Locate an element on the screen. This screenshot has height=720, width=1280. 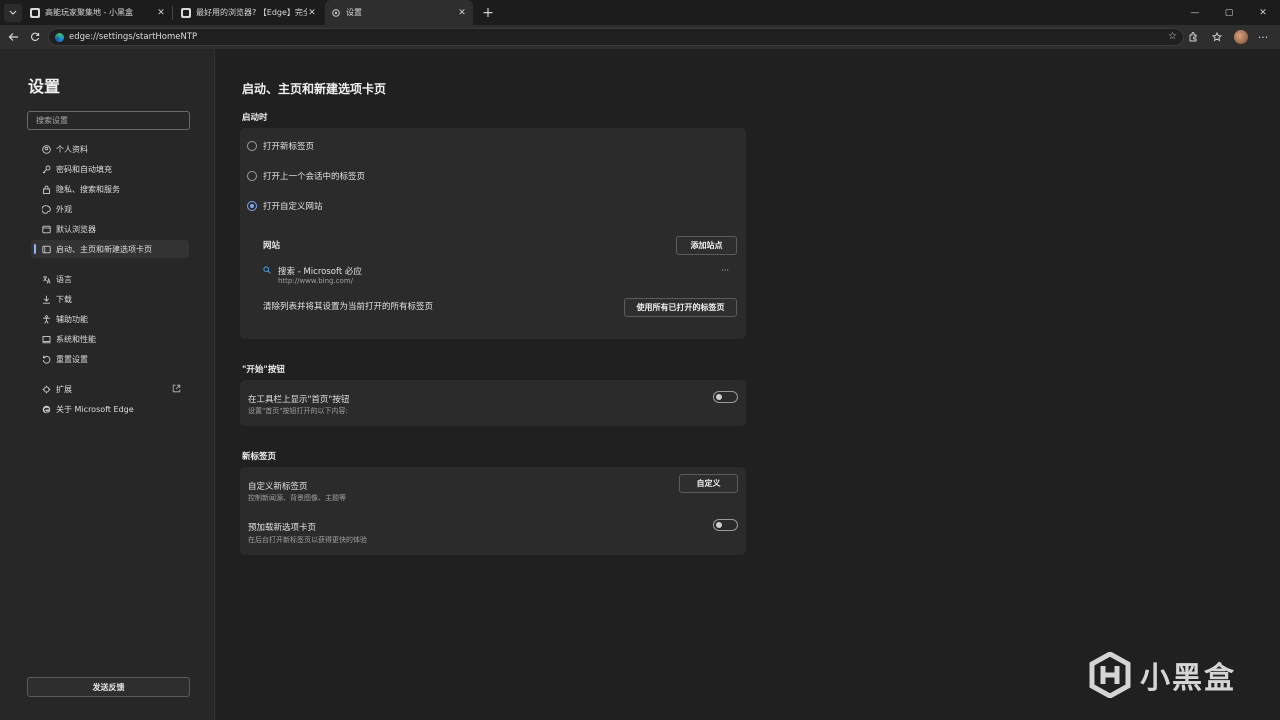
sidebar-item-label: 隐私、搜索和服务 is located at coordinates (88, 189).